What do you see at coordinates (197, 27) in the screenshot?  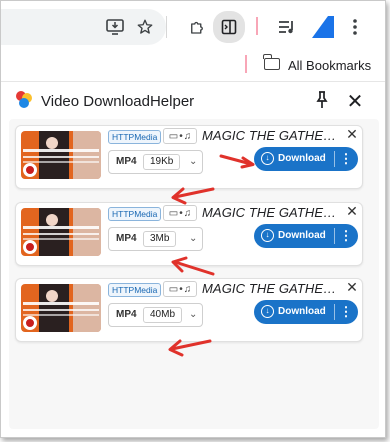 I see `extensions-icon` at bounding box center [197, 27].